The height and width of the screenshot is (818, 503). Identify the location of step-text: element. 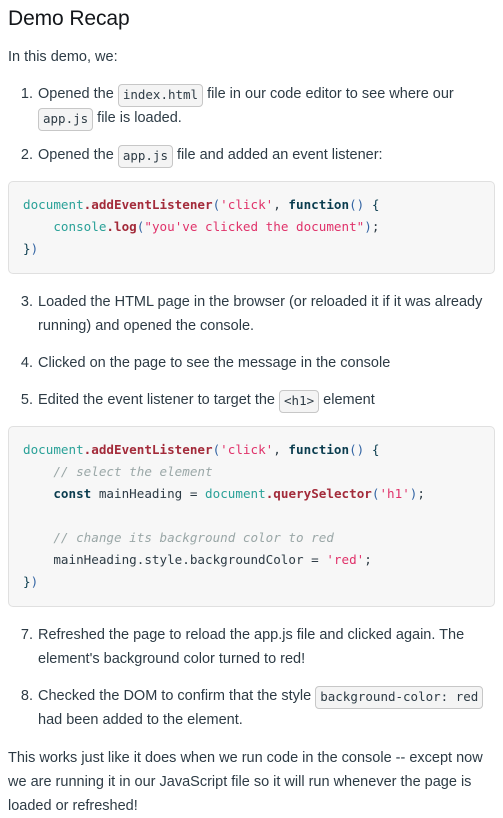
(347, 400).